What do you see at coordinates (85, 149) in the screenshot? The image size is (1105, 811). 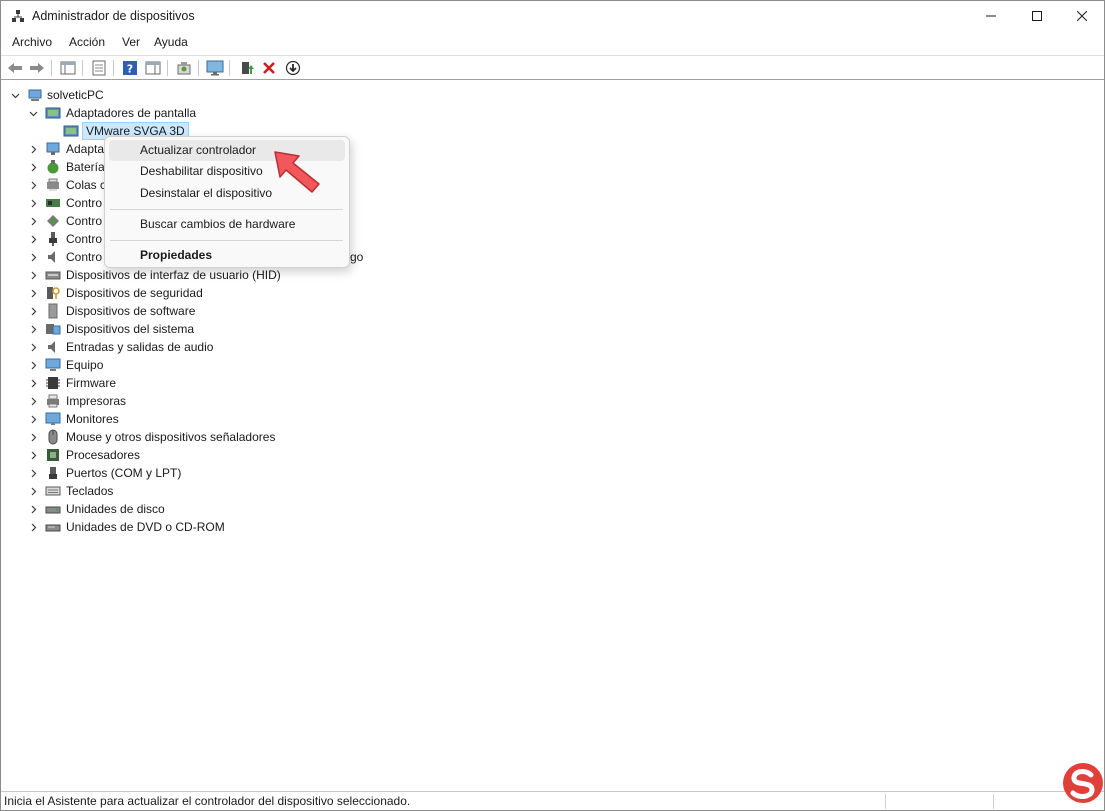 I see `category-partial-1: Adapta` at bounding box center [85, 149].